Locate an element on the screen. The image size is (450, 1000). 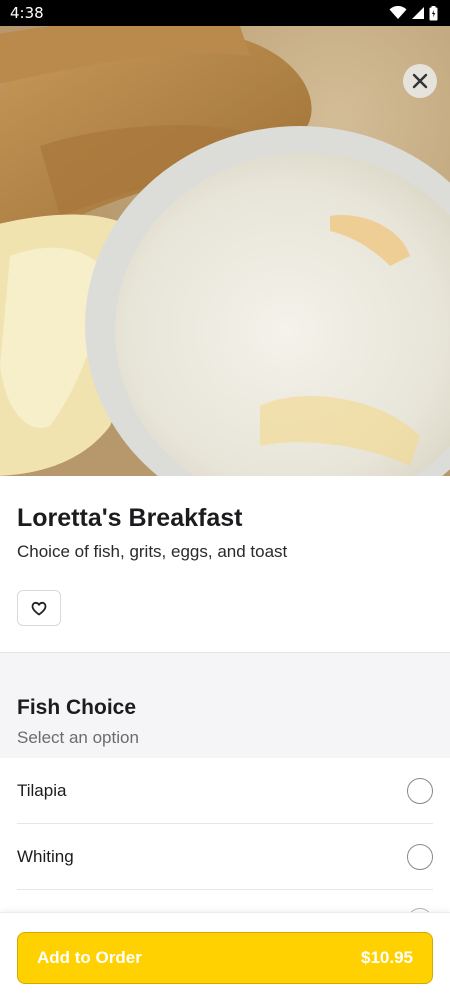
section-subtitle: Select an option is located at coordinates (78, 737).